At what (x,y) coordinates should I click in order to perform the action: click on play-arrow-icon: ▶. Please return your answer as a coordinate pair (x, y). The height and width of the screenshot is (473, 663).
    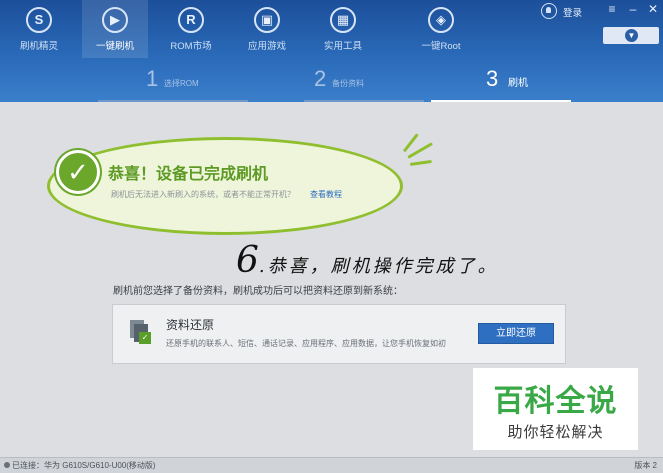
    Looking at the image, I should click on (115, 20).